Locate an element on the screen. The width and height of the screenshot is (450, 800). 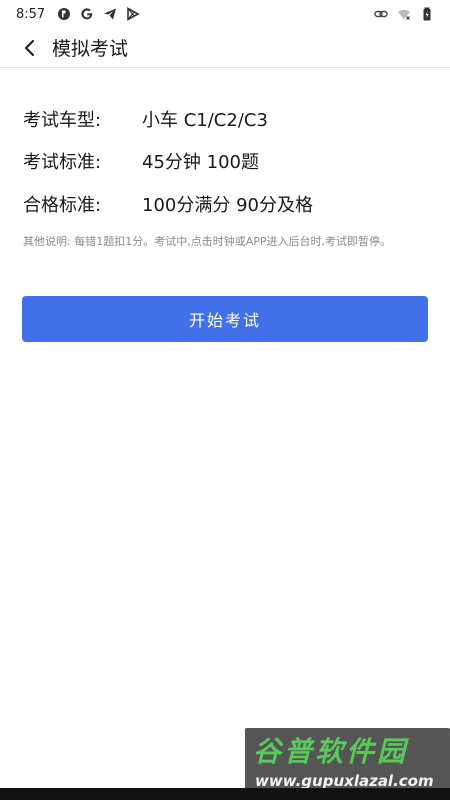
info-row-exam-standard: 考试标准: 45分钟 100题 is located at coordinates (141, 161).